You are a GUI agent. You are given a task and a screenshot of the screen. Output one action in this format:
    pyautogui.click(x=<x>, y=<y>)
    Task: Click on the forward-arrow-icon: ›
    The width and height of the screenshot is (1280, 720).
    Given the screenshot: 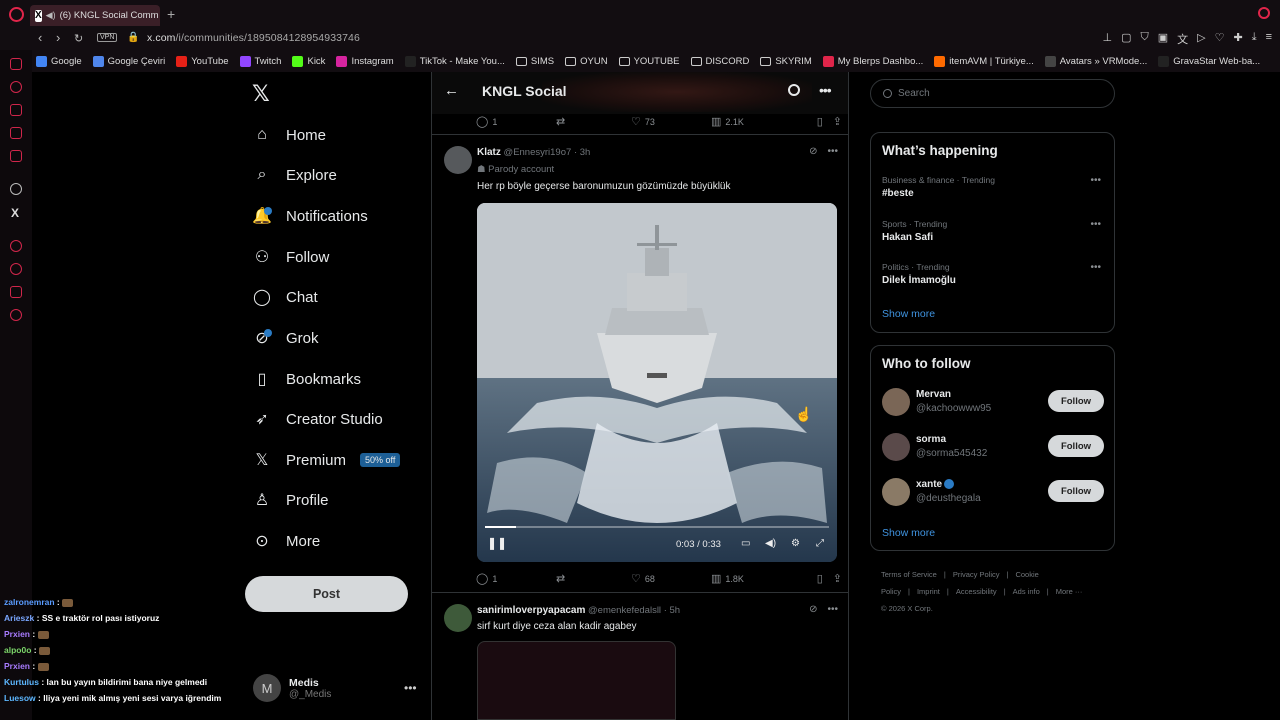 What is the action you would take?
    pyautogui.click(x=58, y=37)
    